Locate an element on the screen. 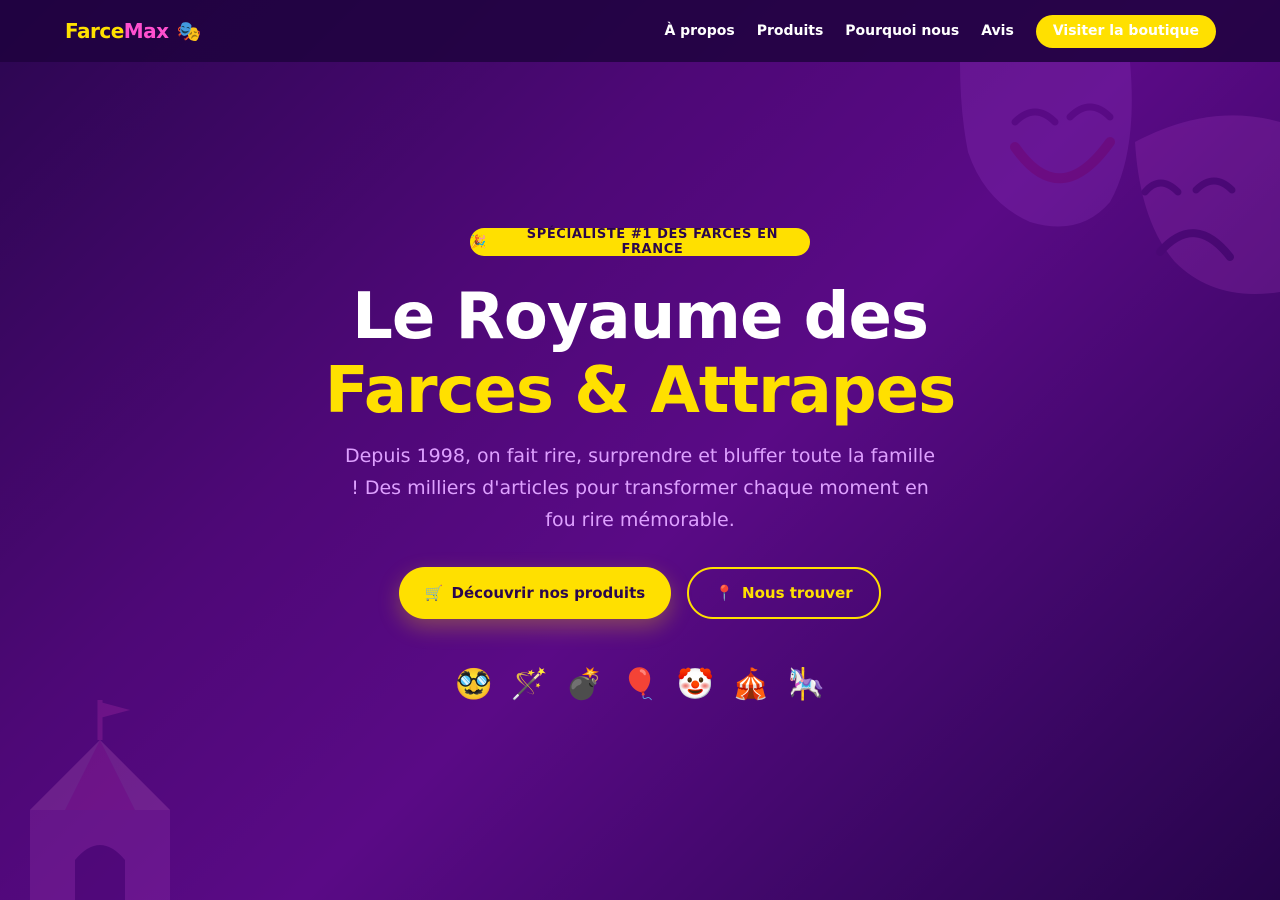 Image resolution: width=1280 pixels, height=900 pixels. magic-wand-icon: 🪄 is located at coordinates (529, 684).